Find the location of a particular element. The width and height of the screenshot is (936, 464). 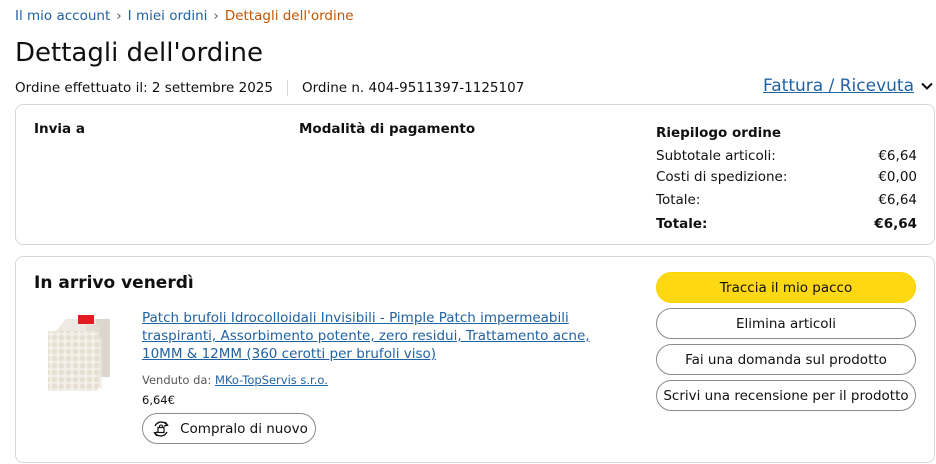

summary-row-total: Totale: €6,64 is located at coordinates (786, 200).